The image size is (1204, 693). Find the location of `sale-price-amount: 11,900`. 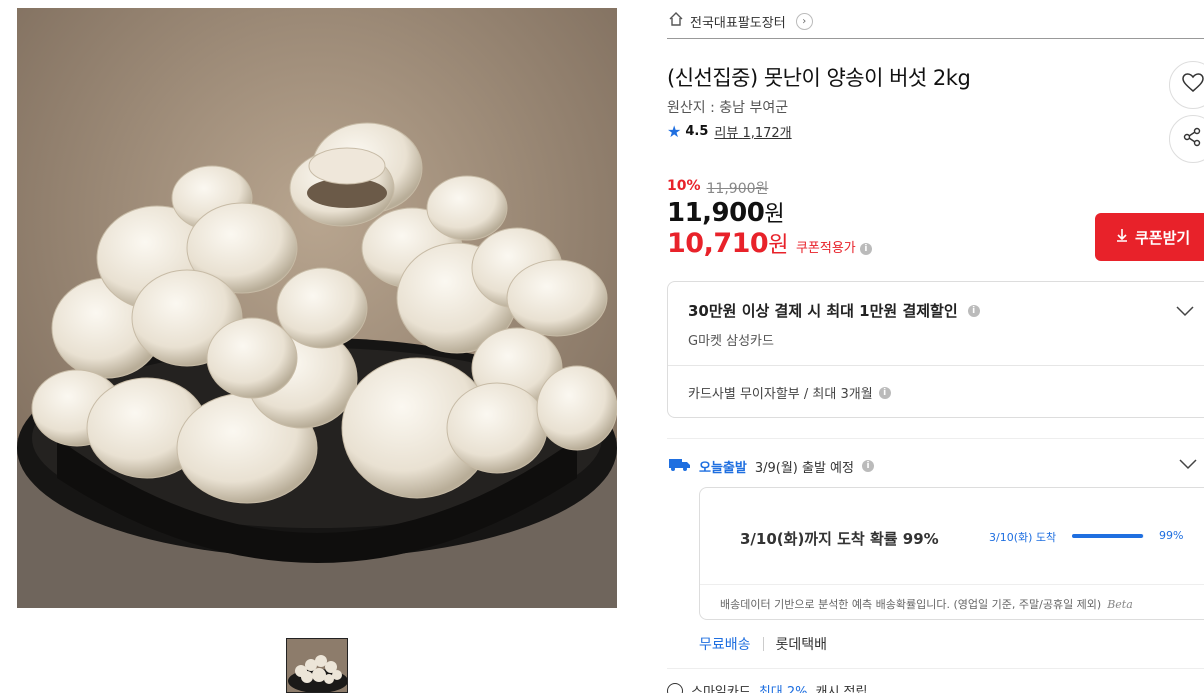

sale-price-amount: 11,900 is located at coordinates (716, 213).